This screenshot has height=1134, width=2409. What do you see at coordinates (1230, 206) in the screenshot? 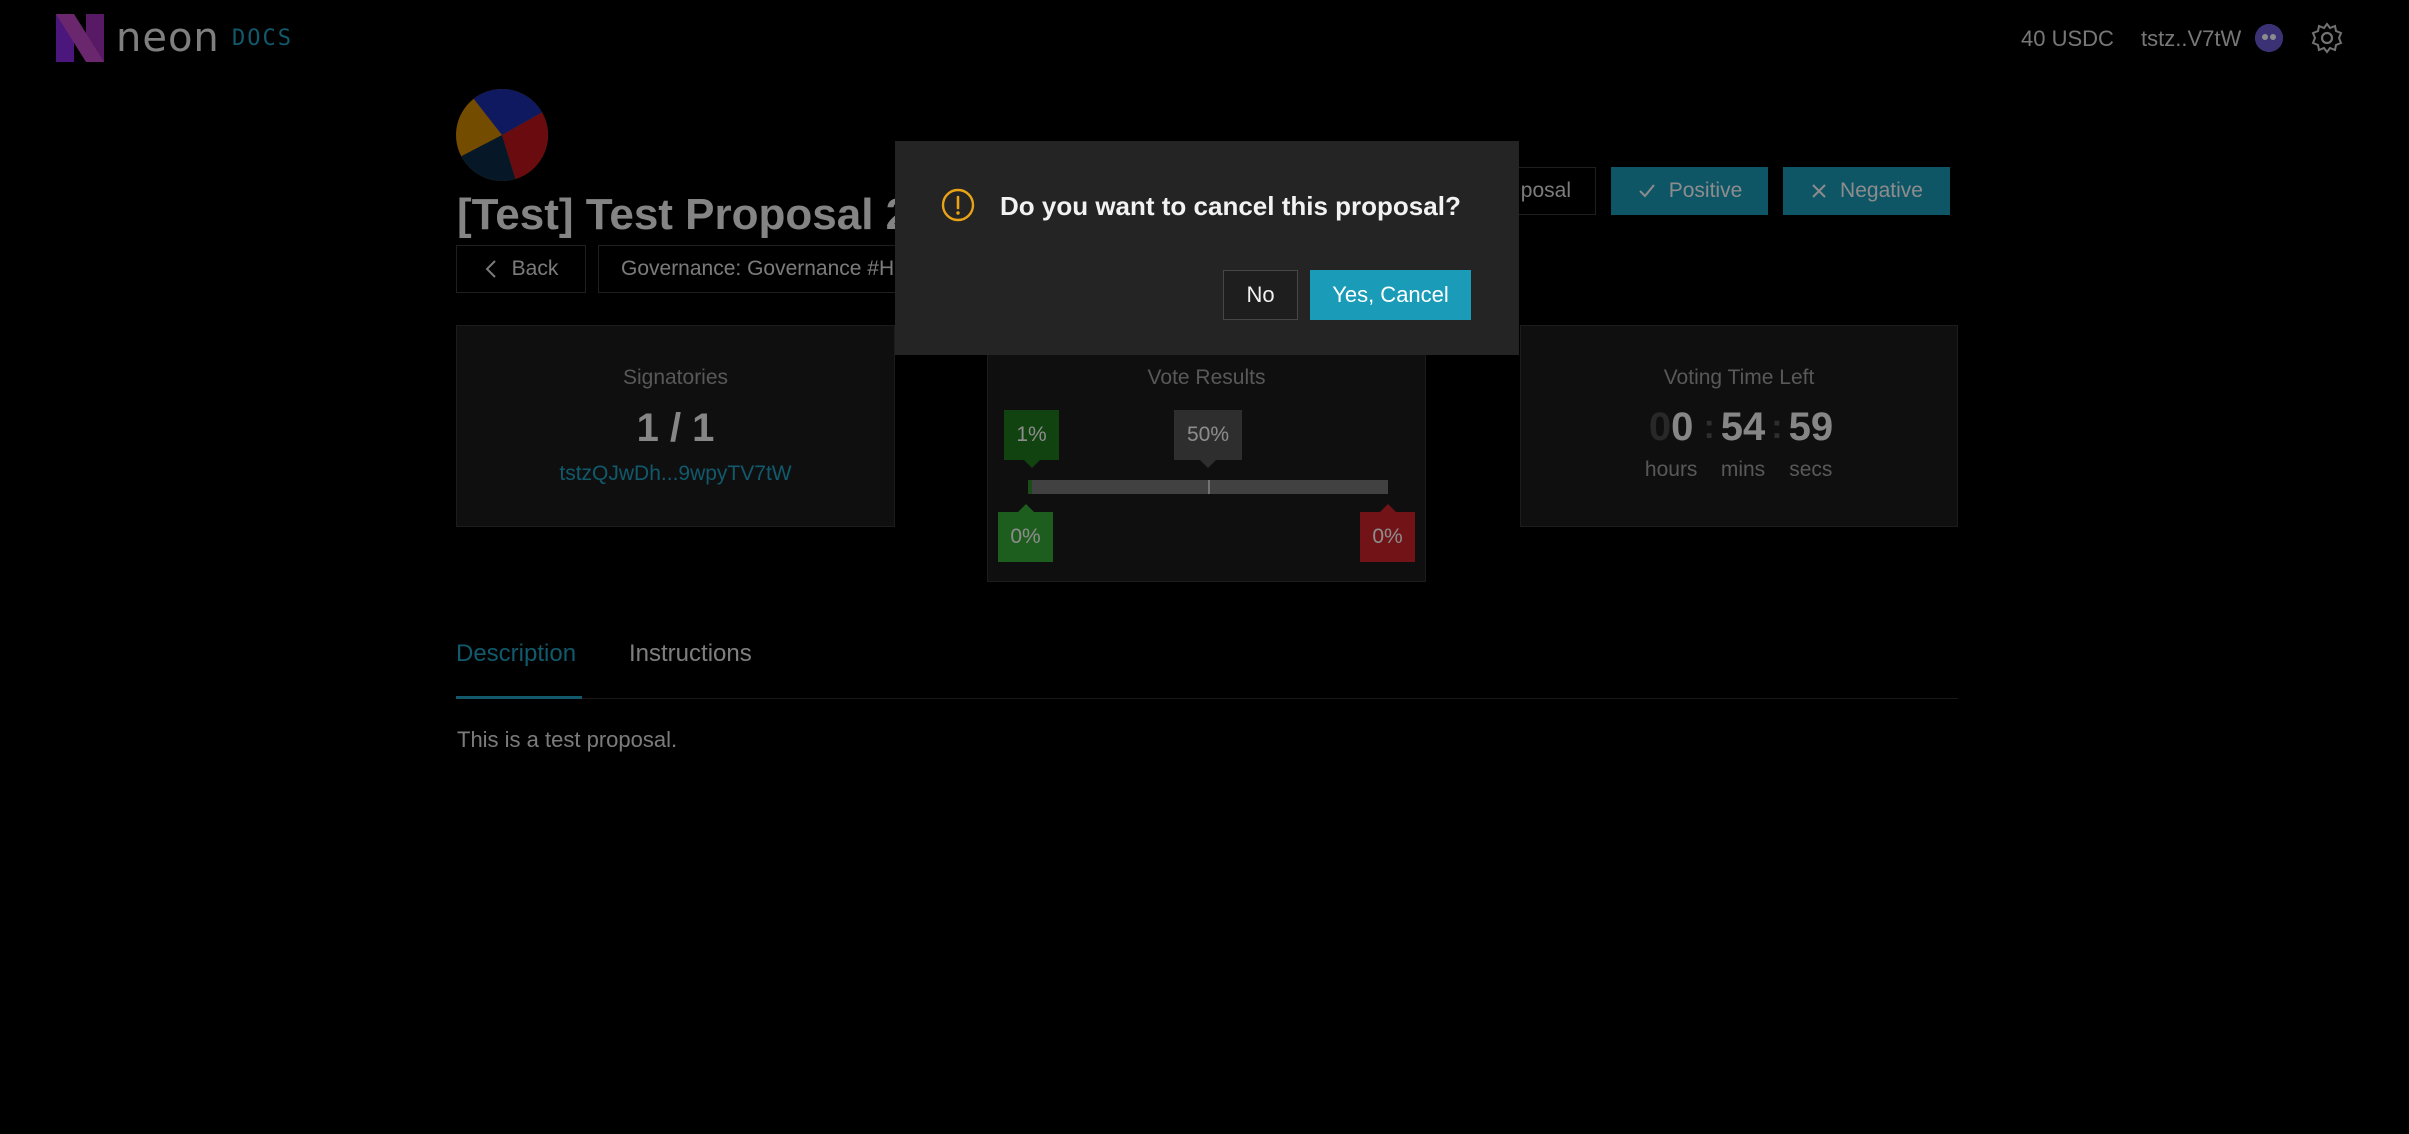
I see `dialog-title: Do you want to cancel this proposal?` at bounding box center [1230, 206].